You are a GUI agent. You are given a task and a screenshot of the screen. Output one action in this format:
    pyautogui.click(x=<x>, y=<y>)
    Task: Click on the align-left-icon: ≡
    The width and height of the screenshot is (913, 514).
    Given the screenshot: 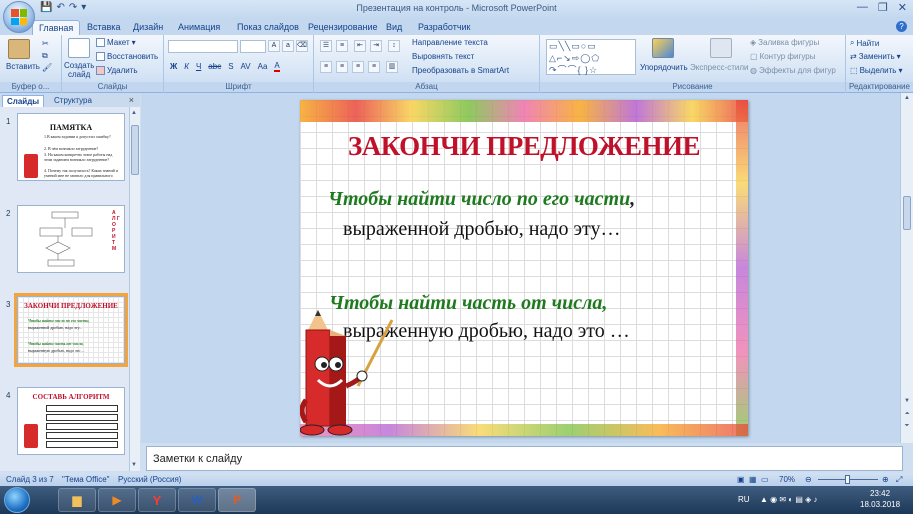 What is the action you would take?
    pyautogui.click(x=326, y=67)
    